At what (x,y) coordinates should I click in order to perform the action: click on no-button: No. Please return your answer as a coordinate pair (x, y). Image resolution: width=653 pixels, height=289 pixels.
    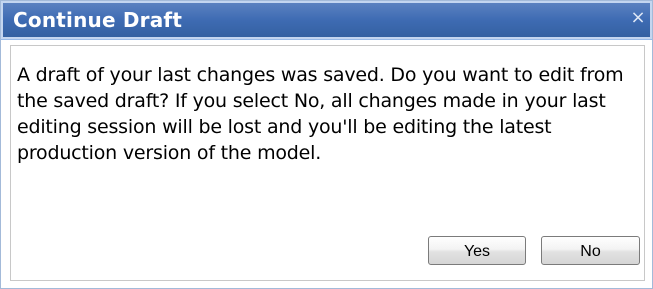
    Looking at the image, I should click on (590, 250).